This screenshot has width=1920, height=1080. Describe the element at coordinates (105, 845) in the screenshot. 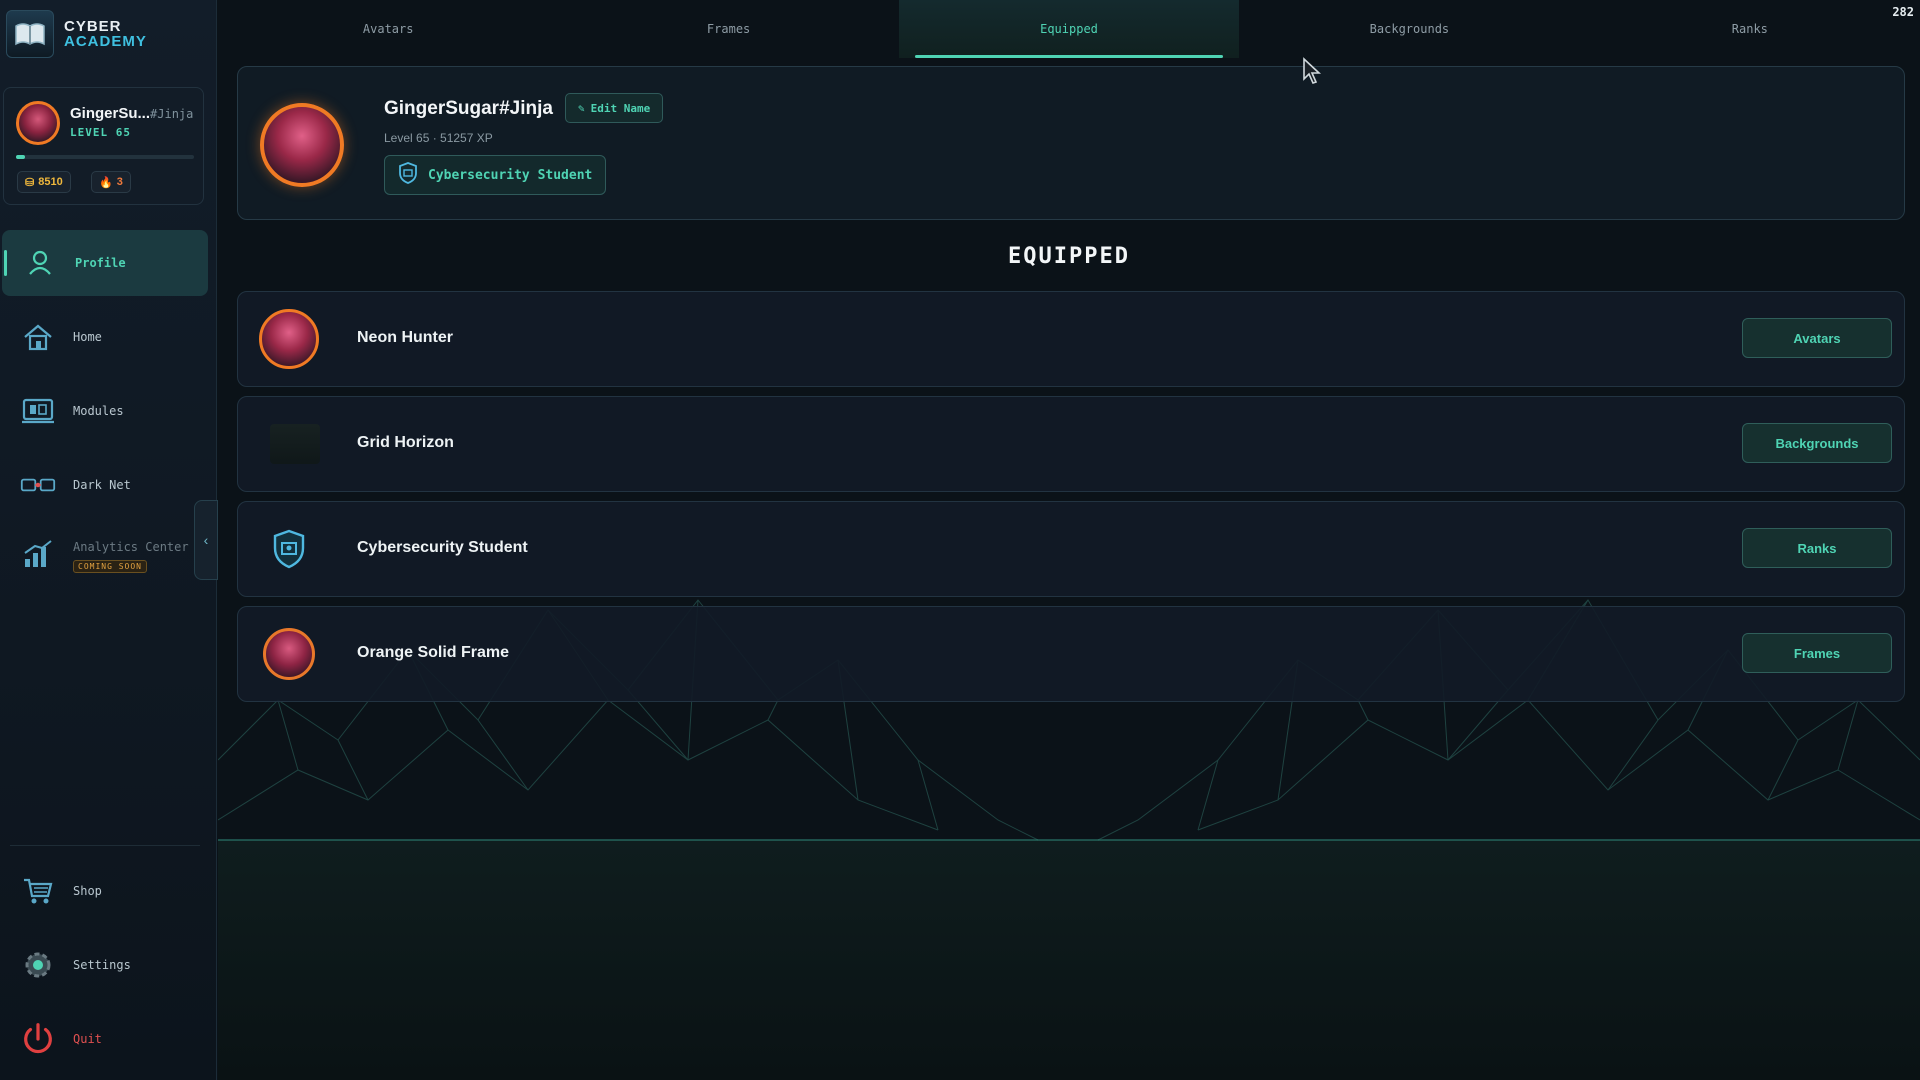

I see `sidebar-divider` at that location.